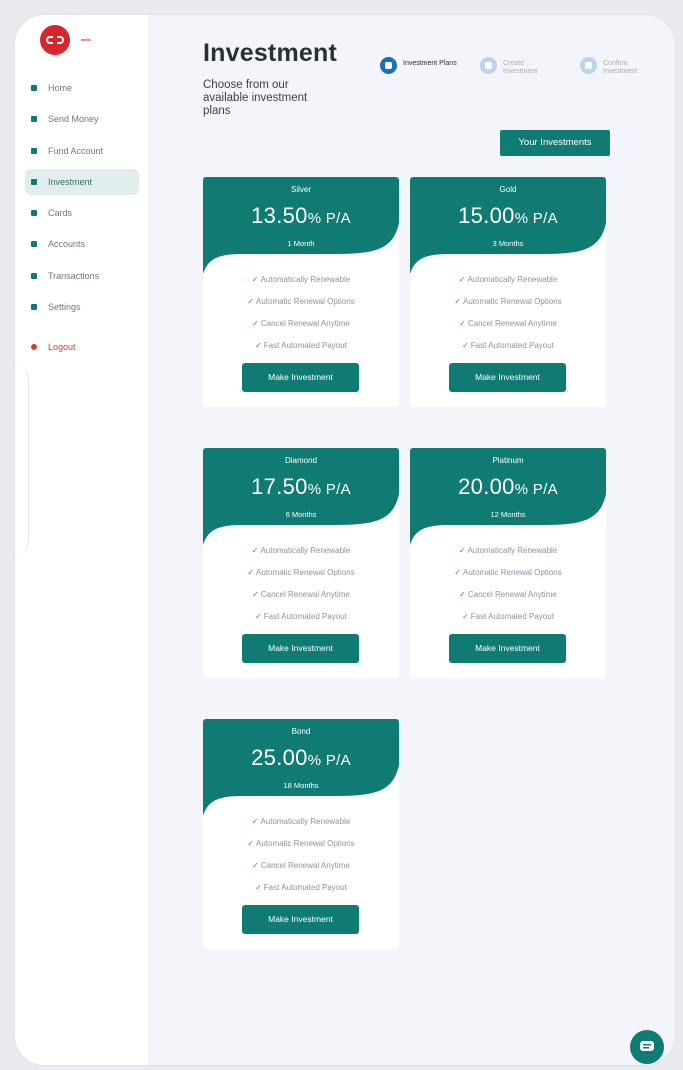  Describe the element at coordinates (67, 244) in the screenshot. I see `sidebar-item-label: Accounts` at that location.